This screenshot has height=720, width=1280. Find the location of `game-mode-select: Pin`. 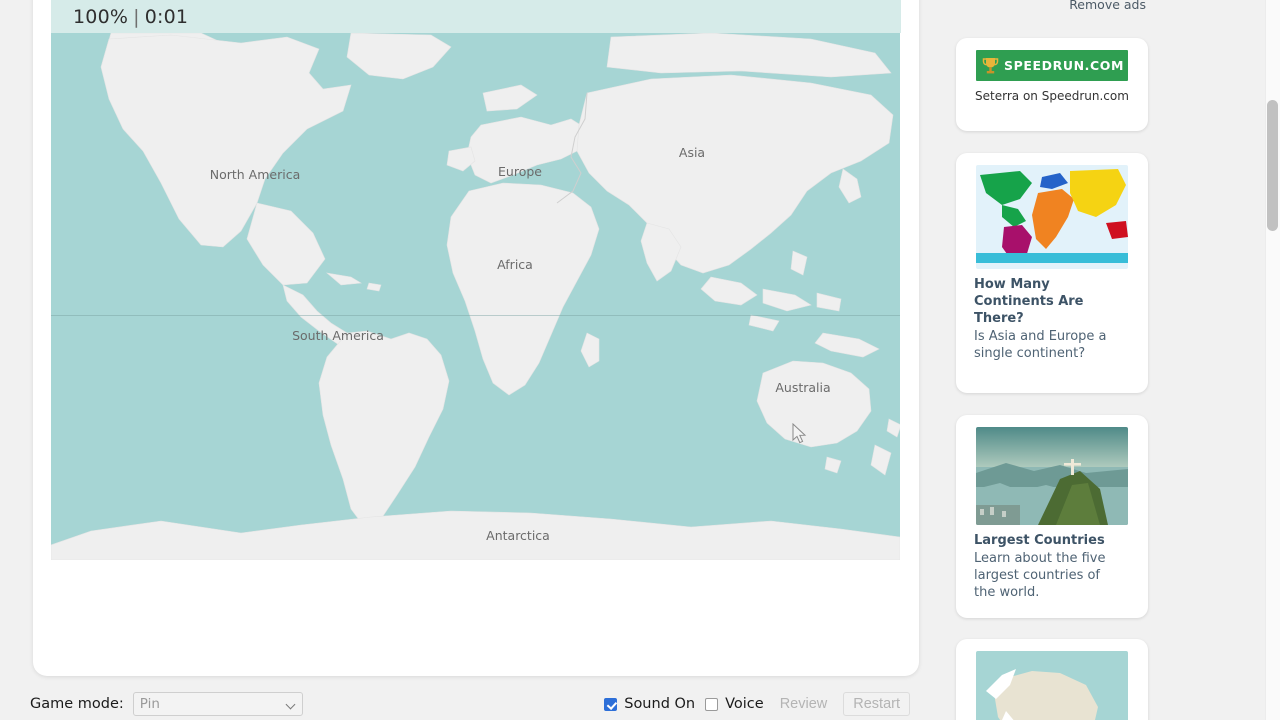

game-mode-select: Pin is located at coordinates (217, 704).